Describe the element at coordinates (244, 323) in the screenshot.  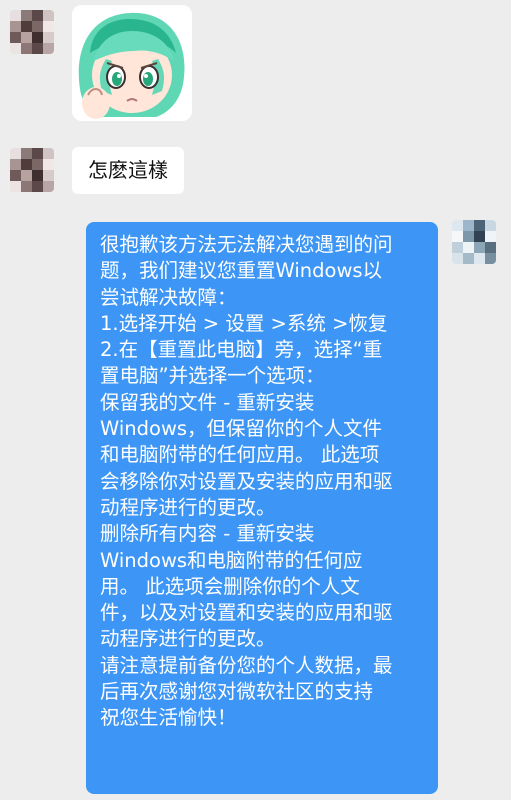
I see `reply-line: 1.选择开始 > 设置 >系统 >恢复` at that location.